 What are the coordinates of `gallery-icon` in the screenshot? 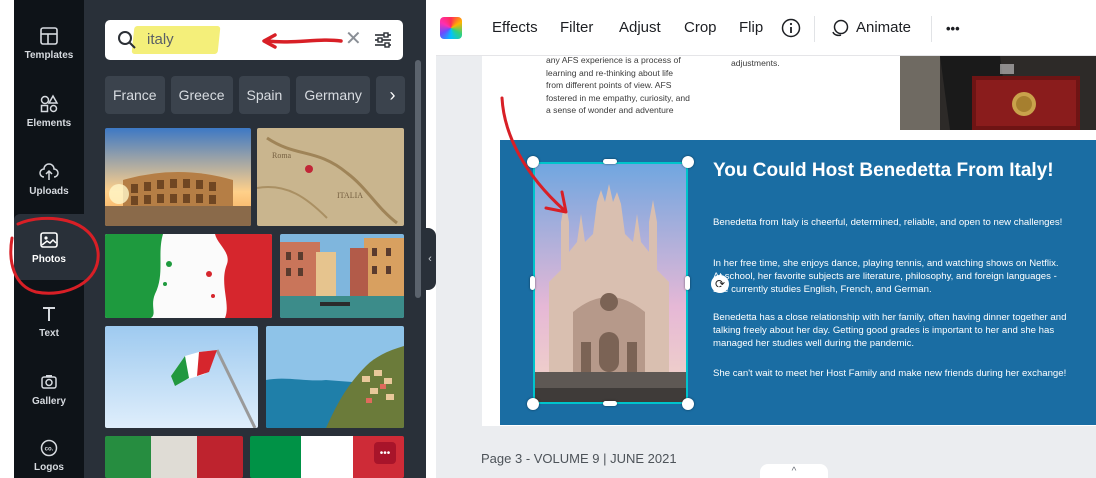 It's located at (49, 381).